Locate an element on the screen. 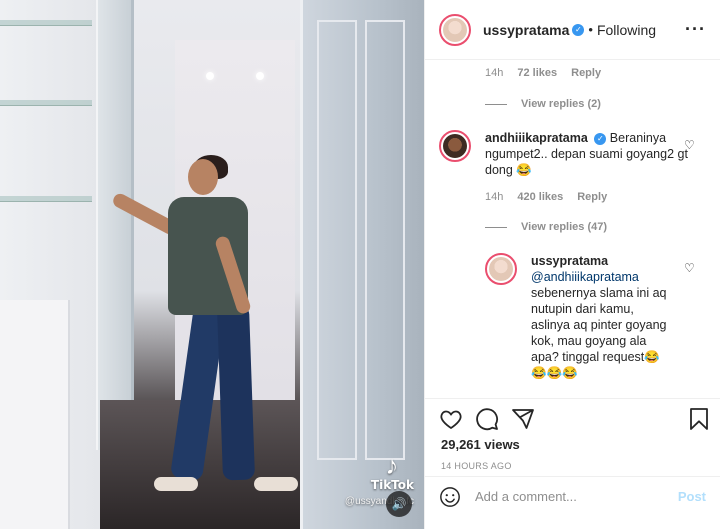  post-button: Post is located at coordinates (692, 496).